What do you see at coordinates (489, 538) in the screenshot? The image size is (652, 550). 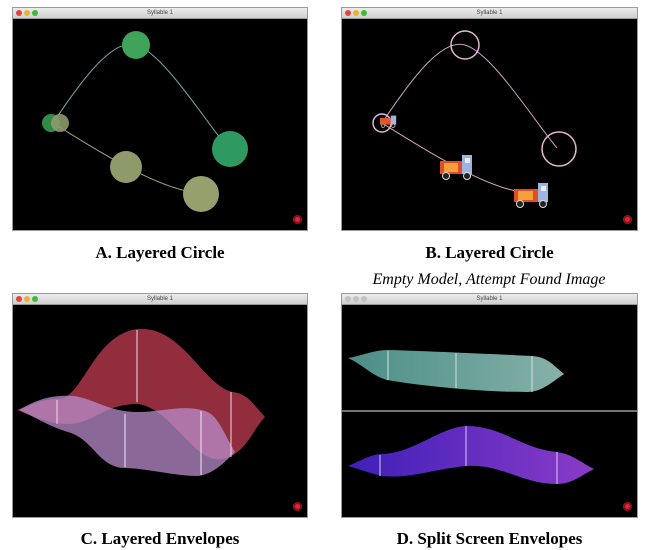 I see `caption-d: D. Split Screen Envelopes` at bounding box center [489, 538].